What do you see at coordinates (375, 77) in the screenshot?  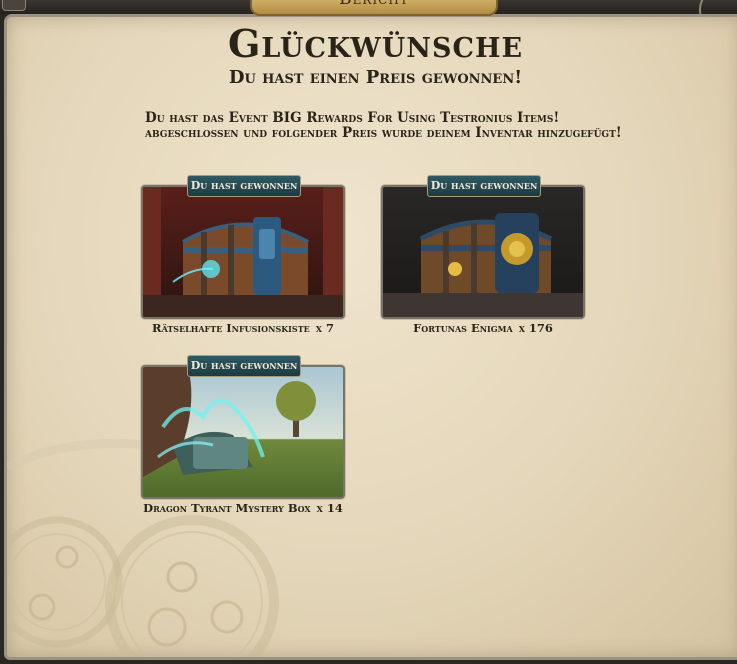 I see `dialog-subtitle: Du hast einen Preis gewonnen!` at bounding box center [375, 77].